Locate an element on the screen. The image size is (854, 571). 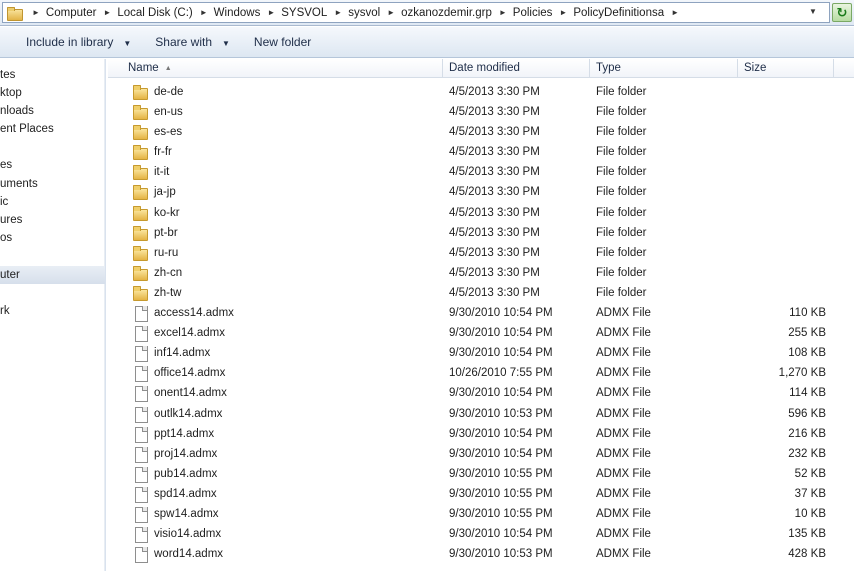
file-row: es-es 4/5/2013 3:30 PM File folder is located at coordinates (481, 132).